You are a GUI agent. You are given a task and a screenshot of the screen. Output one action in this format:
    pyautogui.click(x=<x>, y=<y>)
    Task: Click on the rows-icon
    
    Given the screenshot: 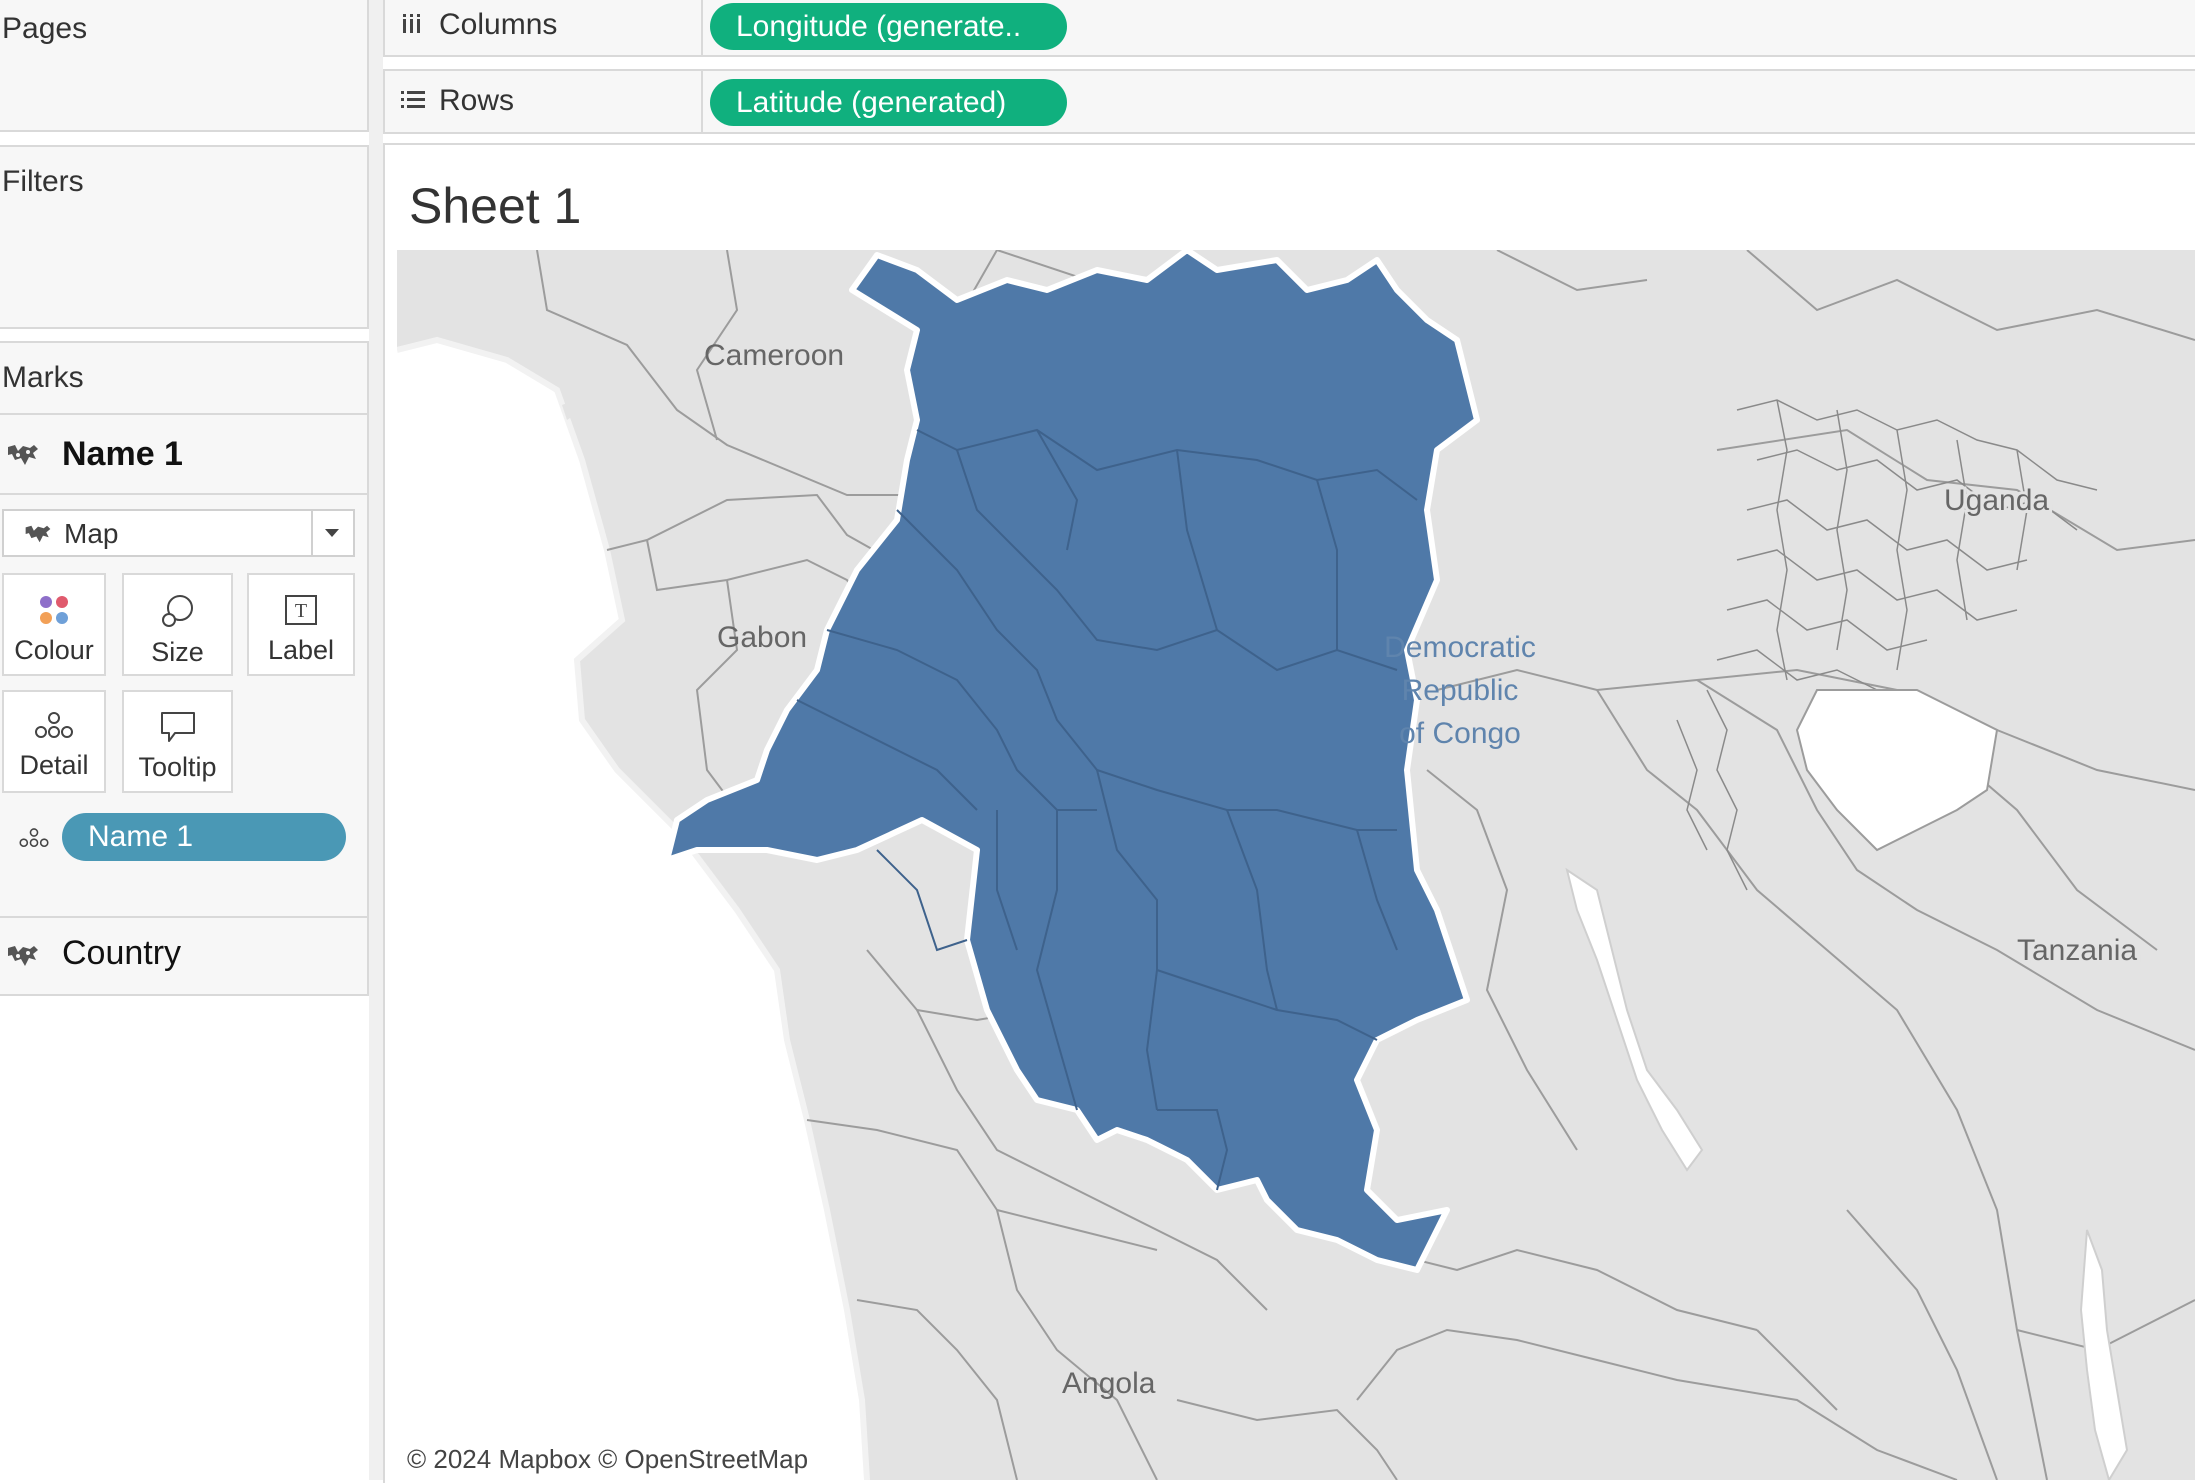 What is the action you would take?
    pyautogui.click(x=413, y=99)
    